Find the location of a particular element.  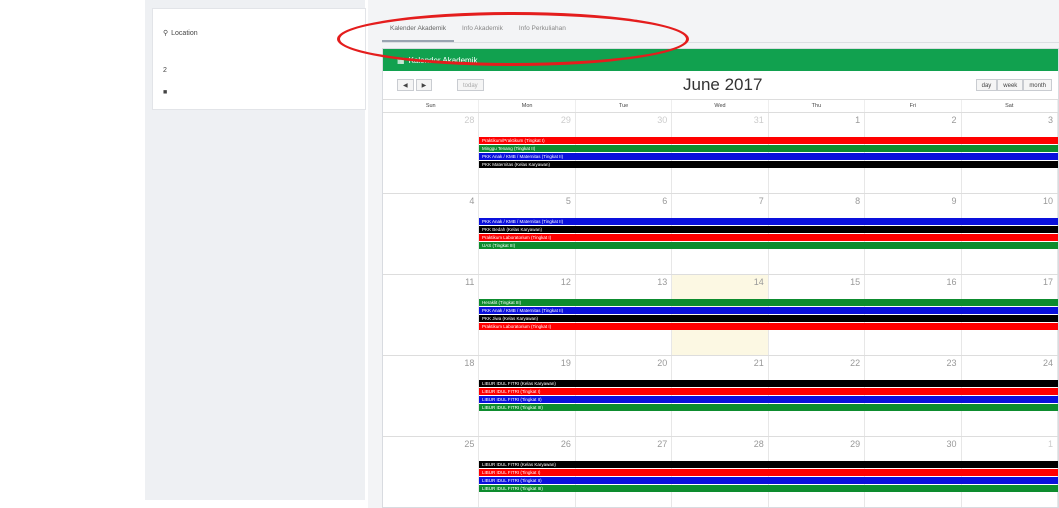

sidebar-item-icon: ■ is located at coordinates (165, 92).